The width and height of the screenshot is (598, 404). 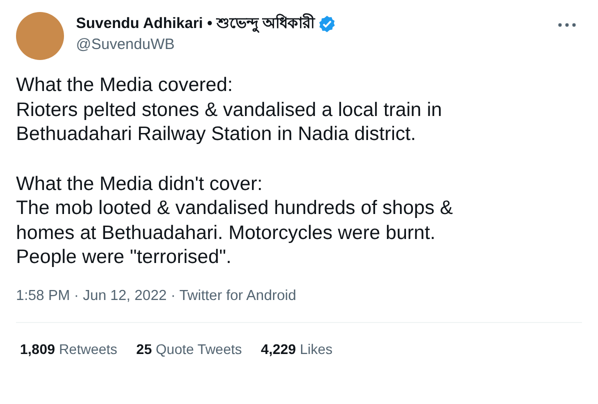 I want to click on tweet-text: What the Media covered: Rioters pelted stones & vandalised a local train in Bethuadahari Railway Station in Nadia district., so click(x=229, y=109).